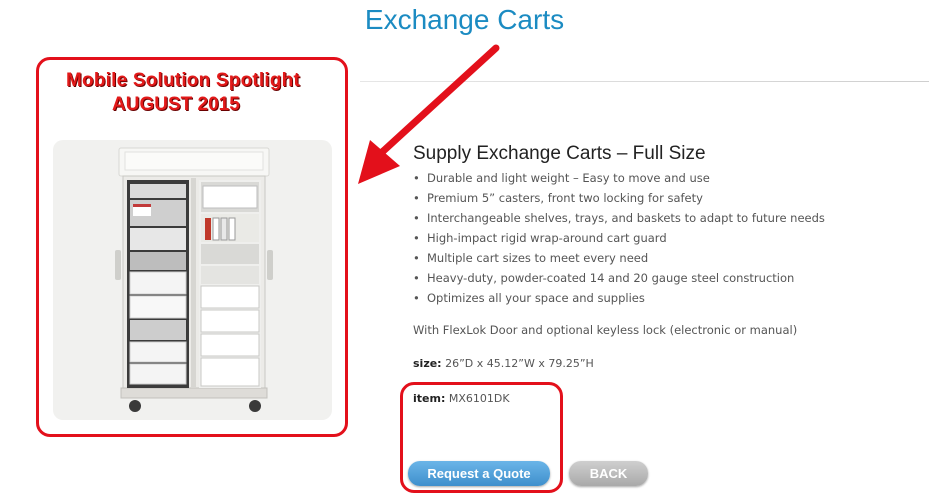 The height and width of the screenshot is (499, 929). Describe the element at coordinates (464, 19) in the screenshot. I see `page-title: Exchange Carts` at that location.